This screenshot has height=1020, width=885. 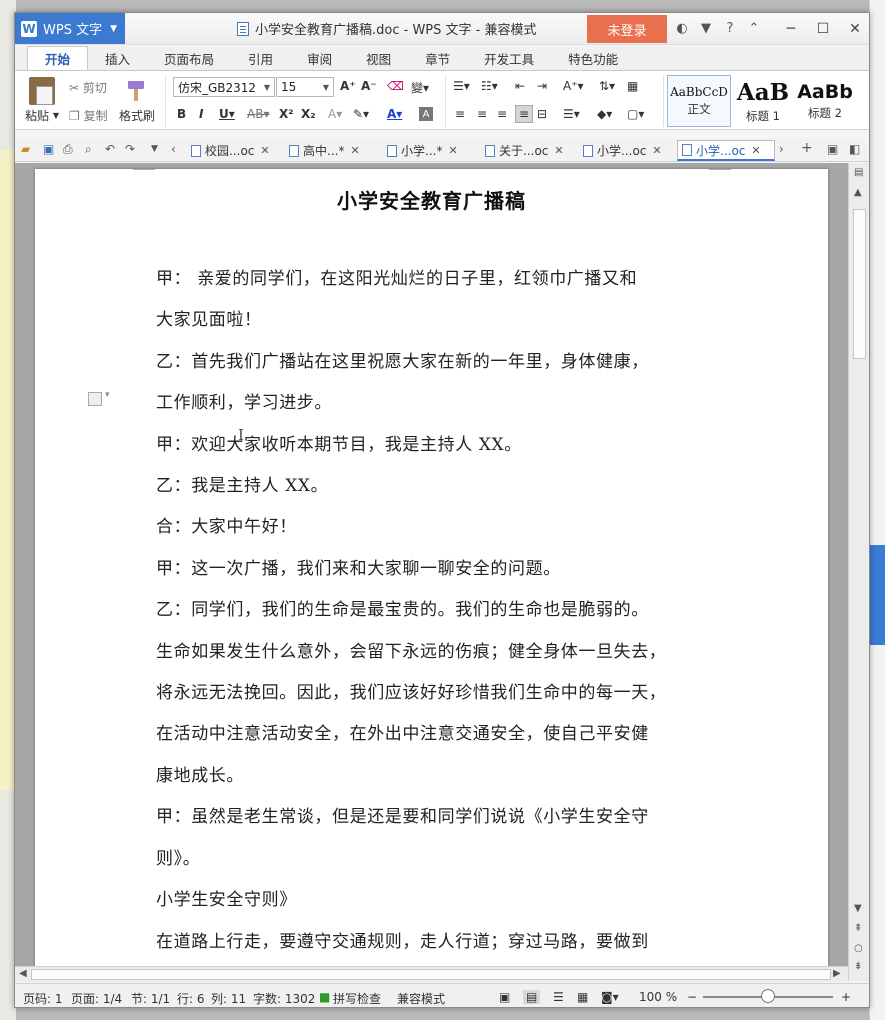 What do you see at coordinates (430, 150) in the screenshot?
I see `doc-tab: 小学...* ✕` at bounding box center [430, 150].